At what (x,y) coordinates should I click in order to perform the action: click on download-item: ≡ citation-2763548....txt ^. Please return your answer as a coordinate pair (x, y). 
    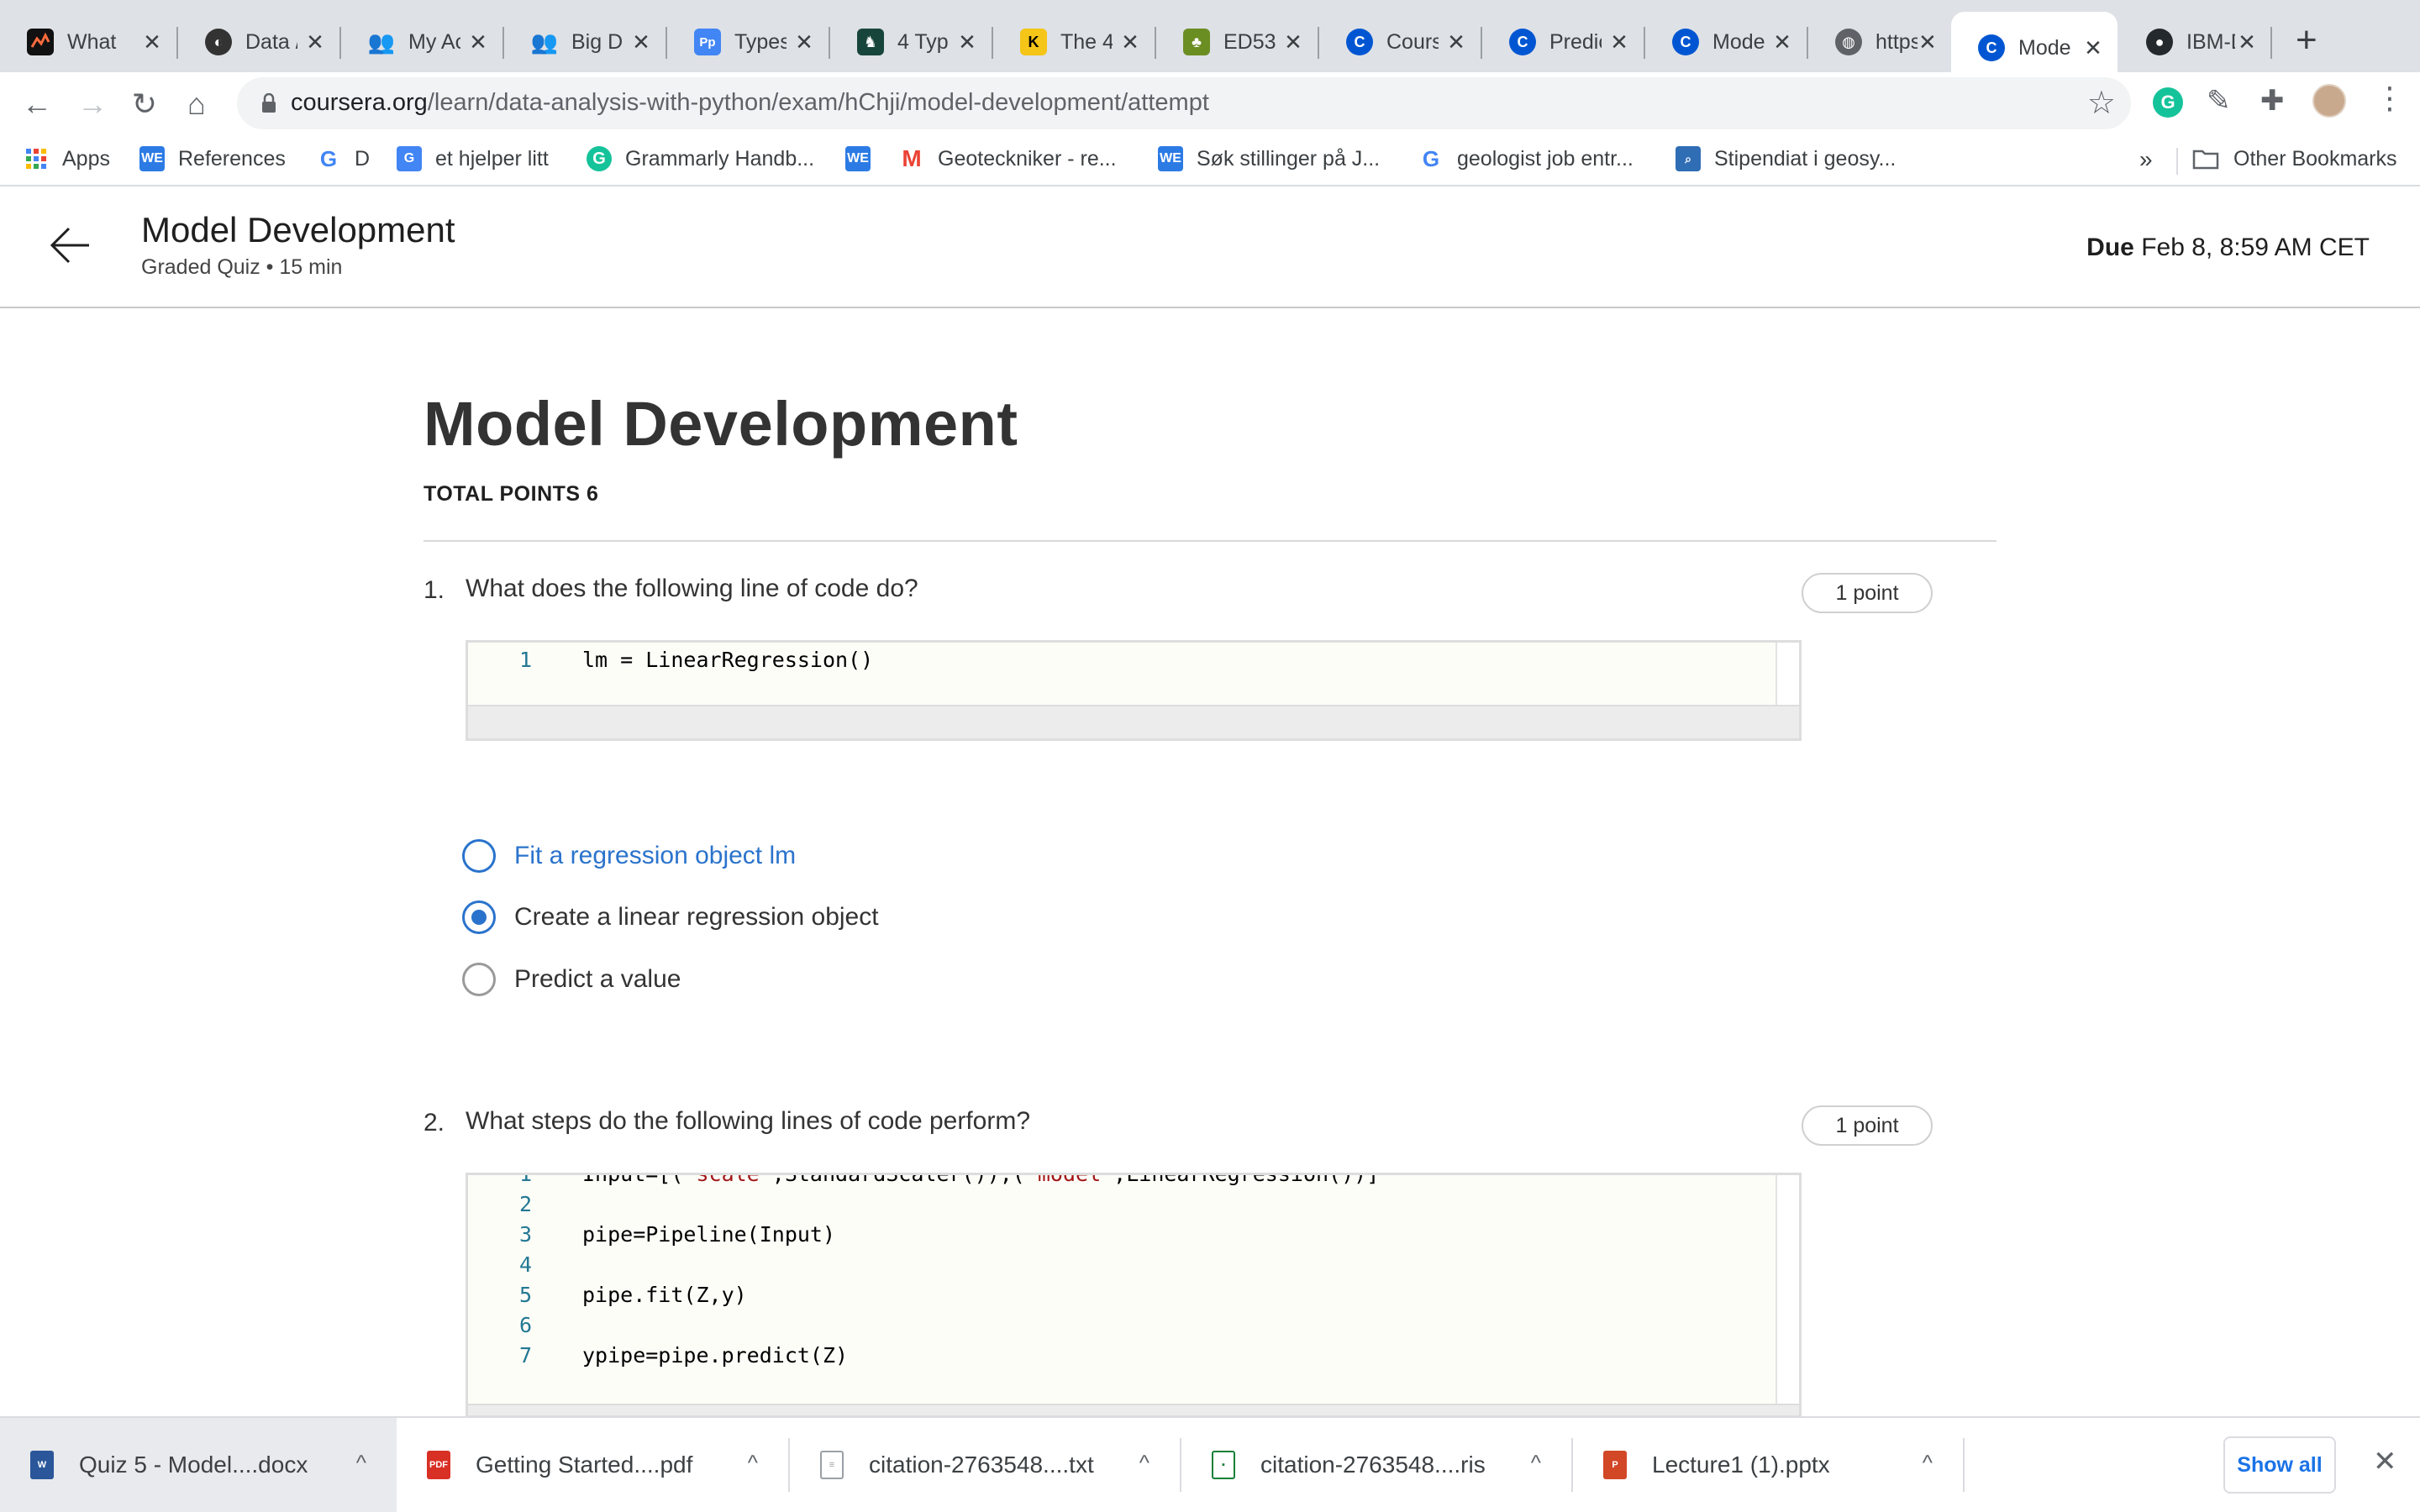
    Looking at the image, I should click on (985, 1465).